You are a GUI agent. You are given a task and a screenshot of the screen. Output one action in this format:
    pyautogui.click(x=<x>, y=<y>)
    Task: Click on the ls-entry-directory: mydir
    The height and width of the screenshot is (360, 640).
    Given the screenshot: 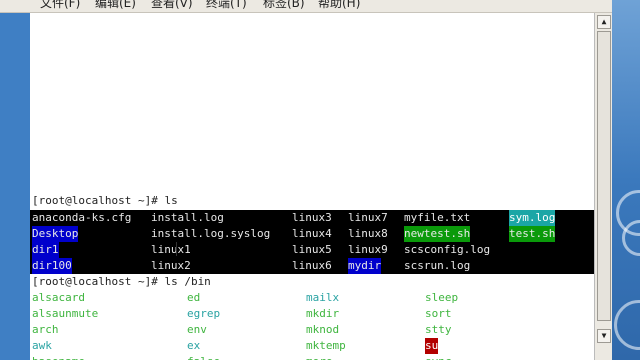 What is the action you would take?
    pyautogui.click(x=365, y=266)
    